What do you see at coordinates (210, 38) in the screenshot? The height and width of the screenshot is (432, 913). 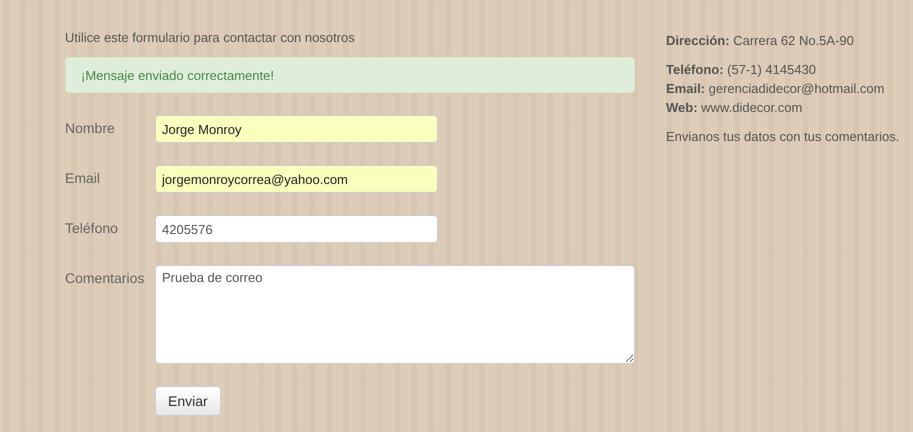 I see `intro-text: Utilice este formulario para contactar con nosotros` at bounding box center [210, 38].